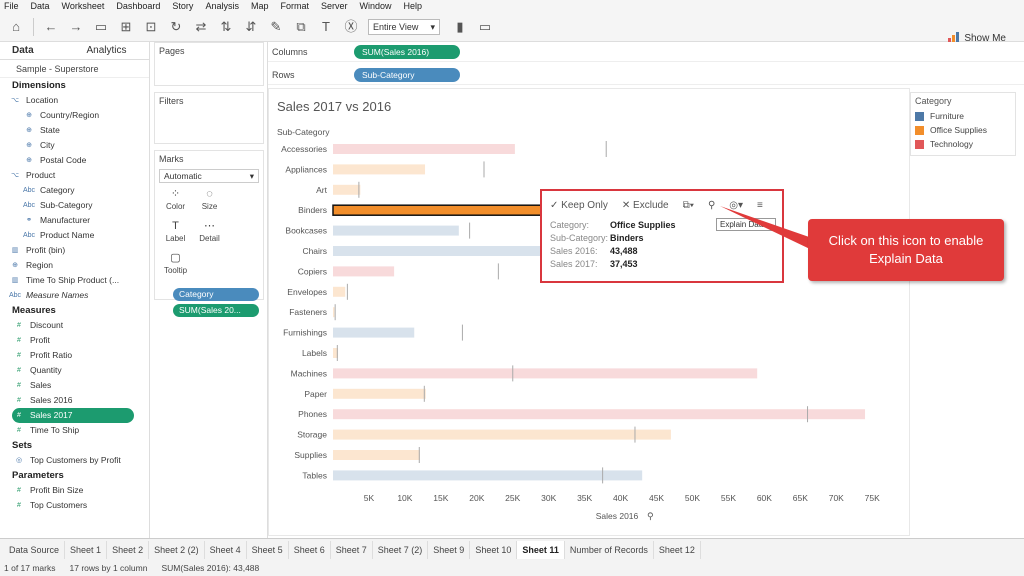 This screenshot has height=576, width=1024. I want to click on group-icon: ⧉, so click(301, 27).